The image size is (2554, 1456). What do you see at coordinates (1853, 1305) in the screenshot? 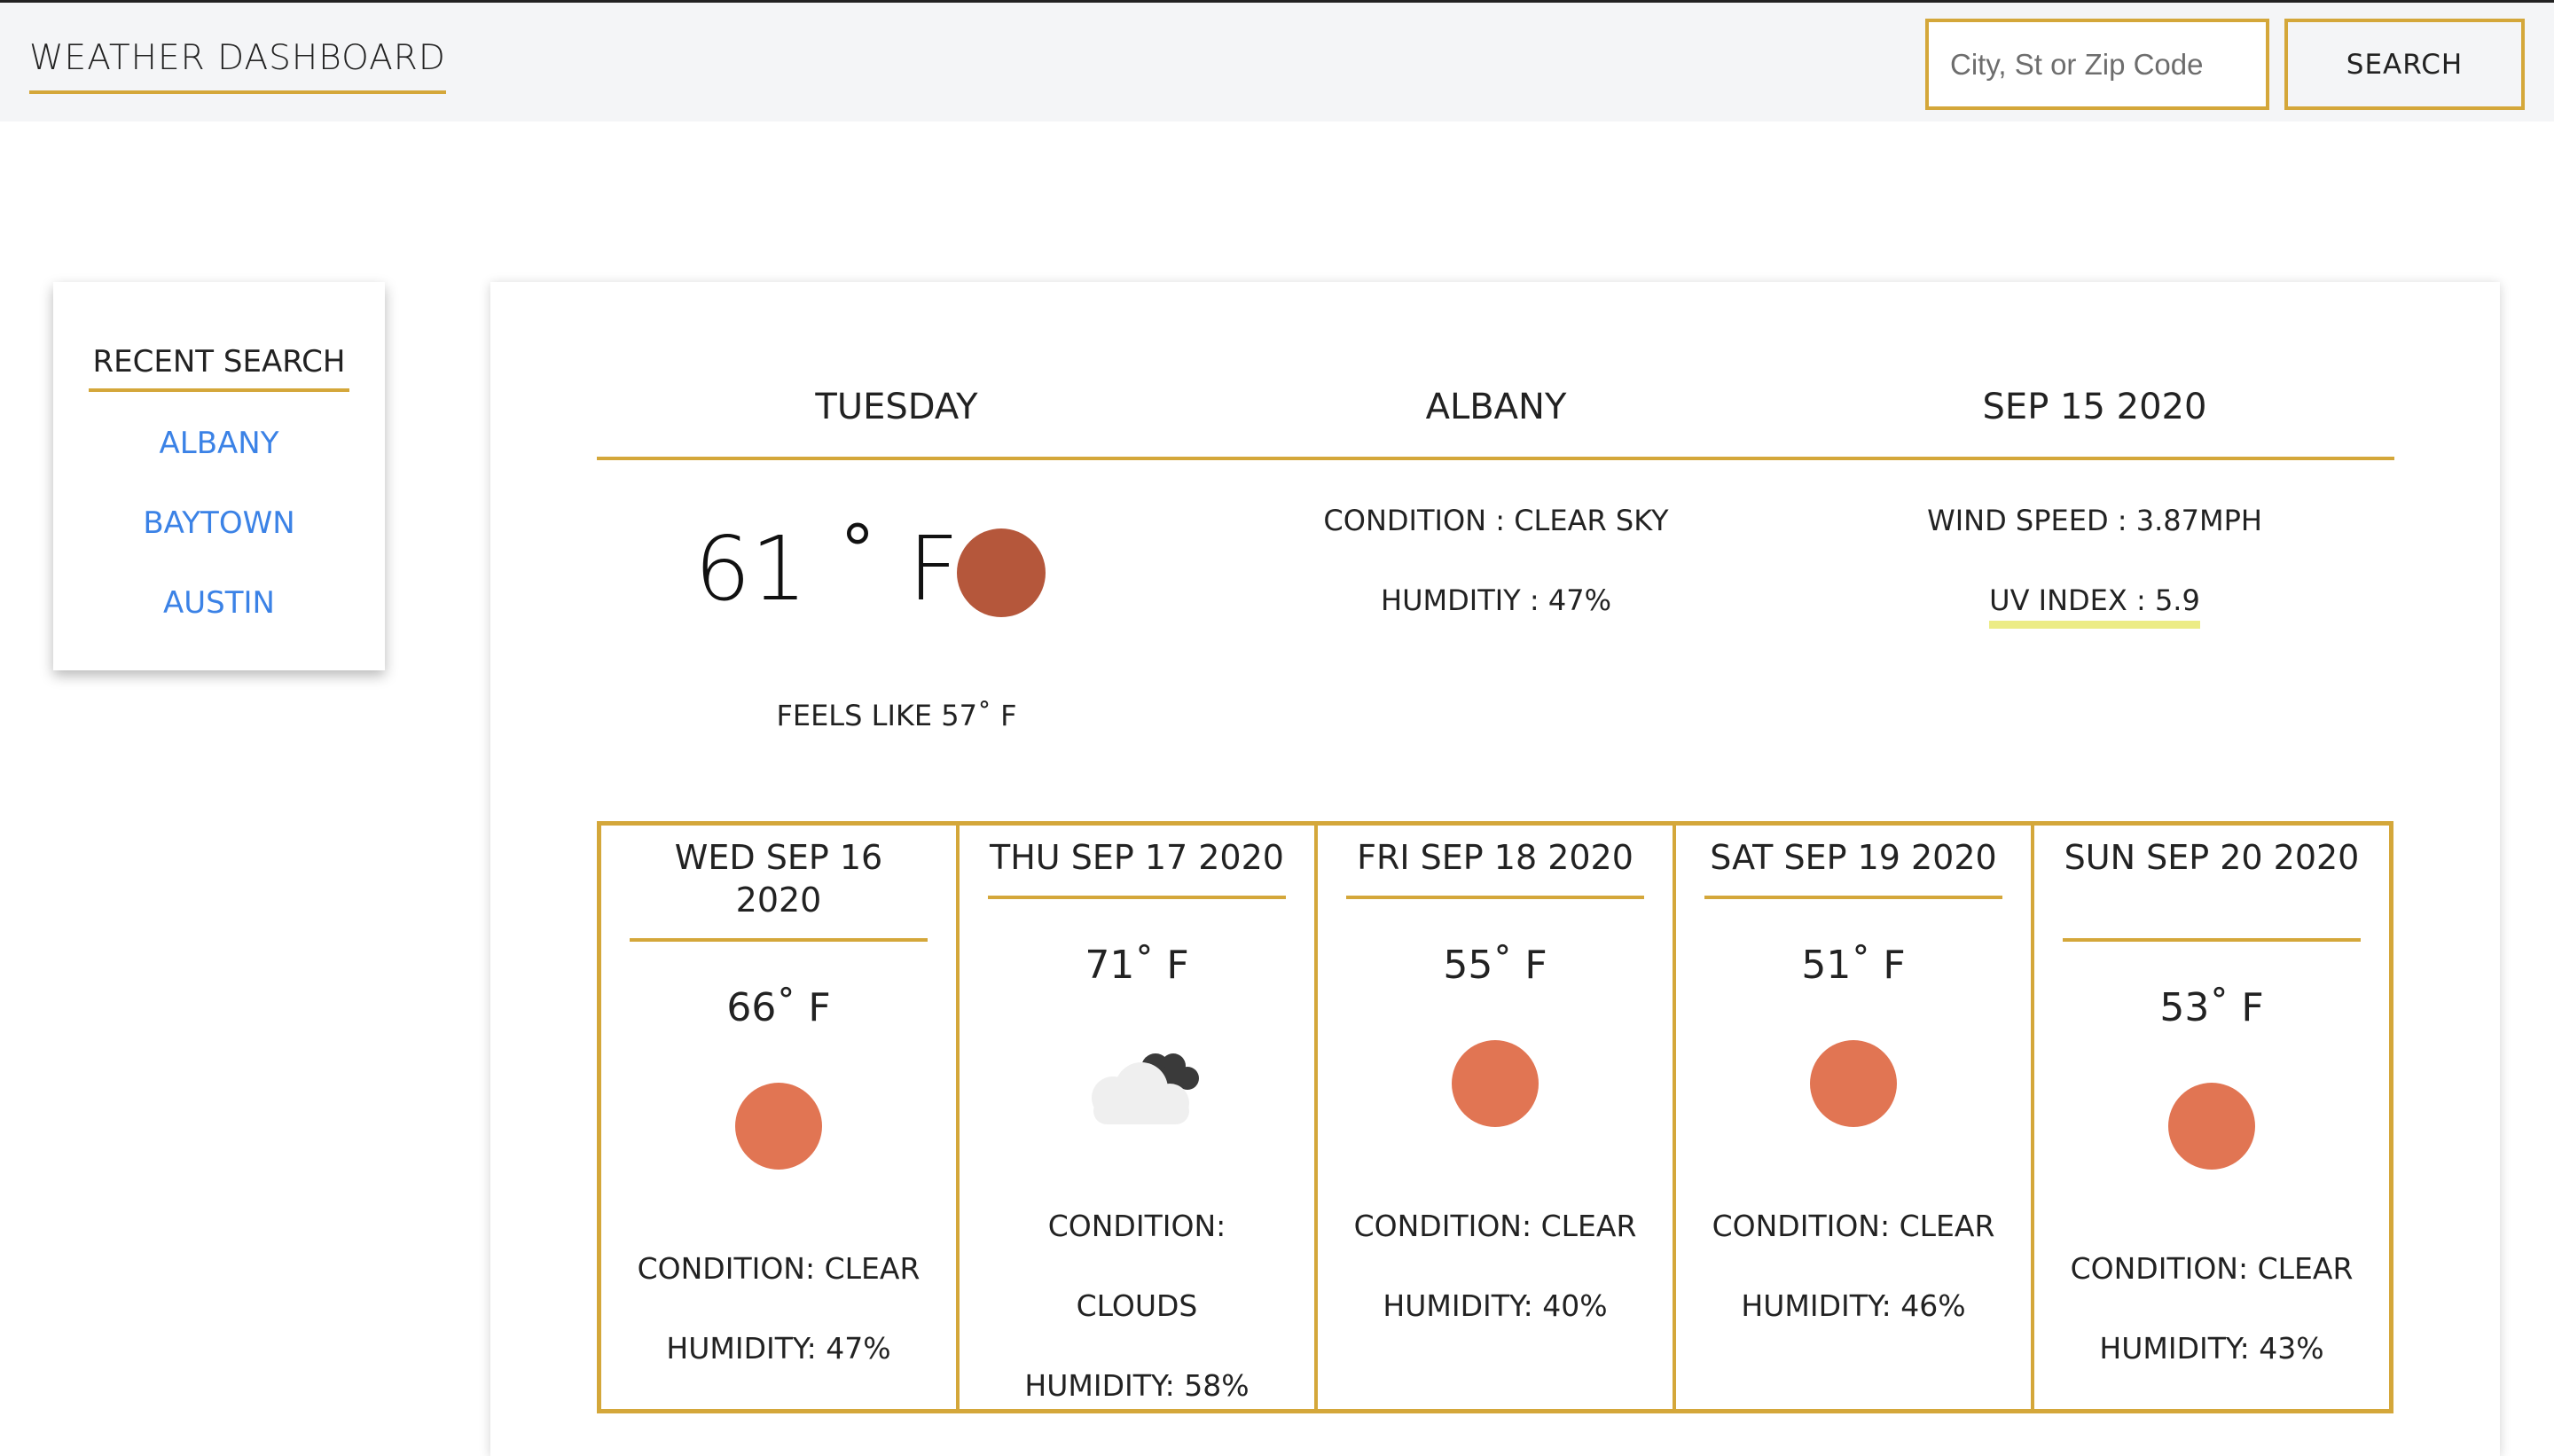
I see `forecast-humidity: HUMIDITY: 46%` at bounding box center [1853, 1305].